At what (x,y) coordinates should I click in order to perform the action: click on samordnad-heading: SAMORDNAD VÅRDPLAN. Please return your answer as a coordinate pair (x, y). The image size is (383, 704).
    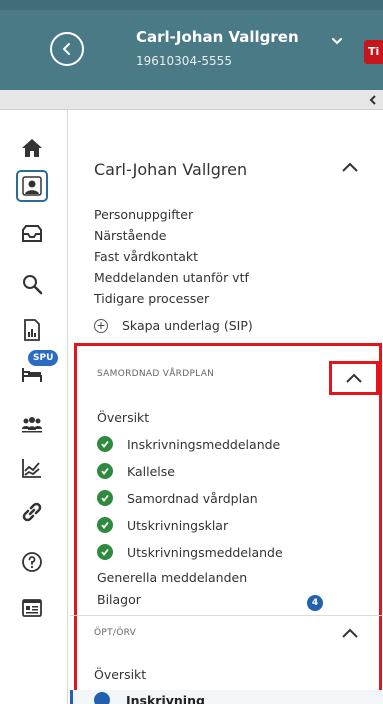
    Looking at the image, I should click on (156, 374).